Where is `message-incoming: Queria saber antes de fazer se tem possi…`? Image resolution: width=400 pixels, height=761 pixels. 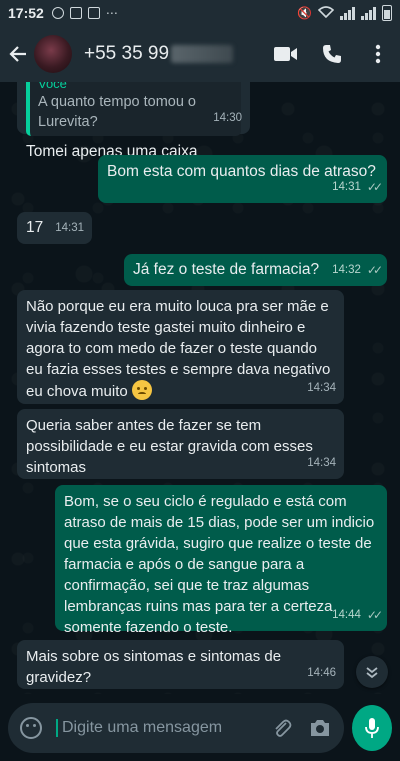 message-incoming: Queria saber antes de fazer se tem possi… is located at coordinates (180, 444).